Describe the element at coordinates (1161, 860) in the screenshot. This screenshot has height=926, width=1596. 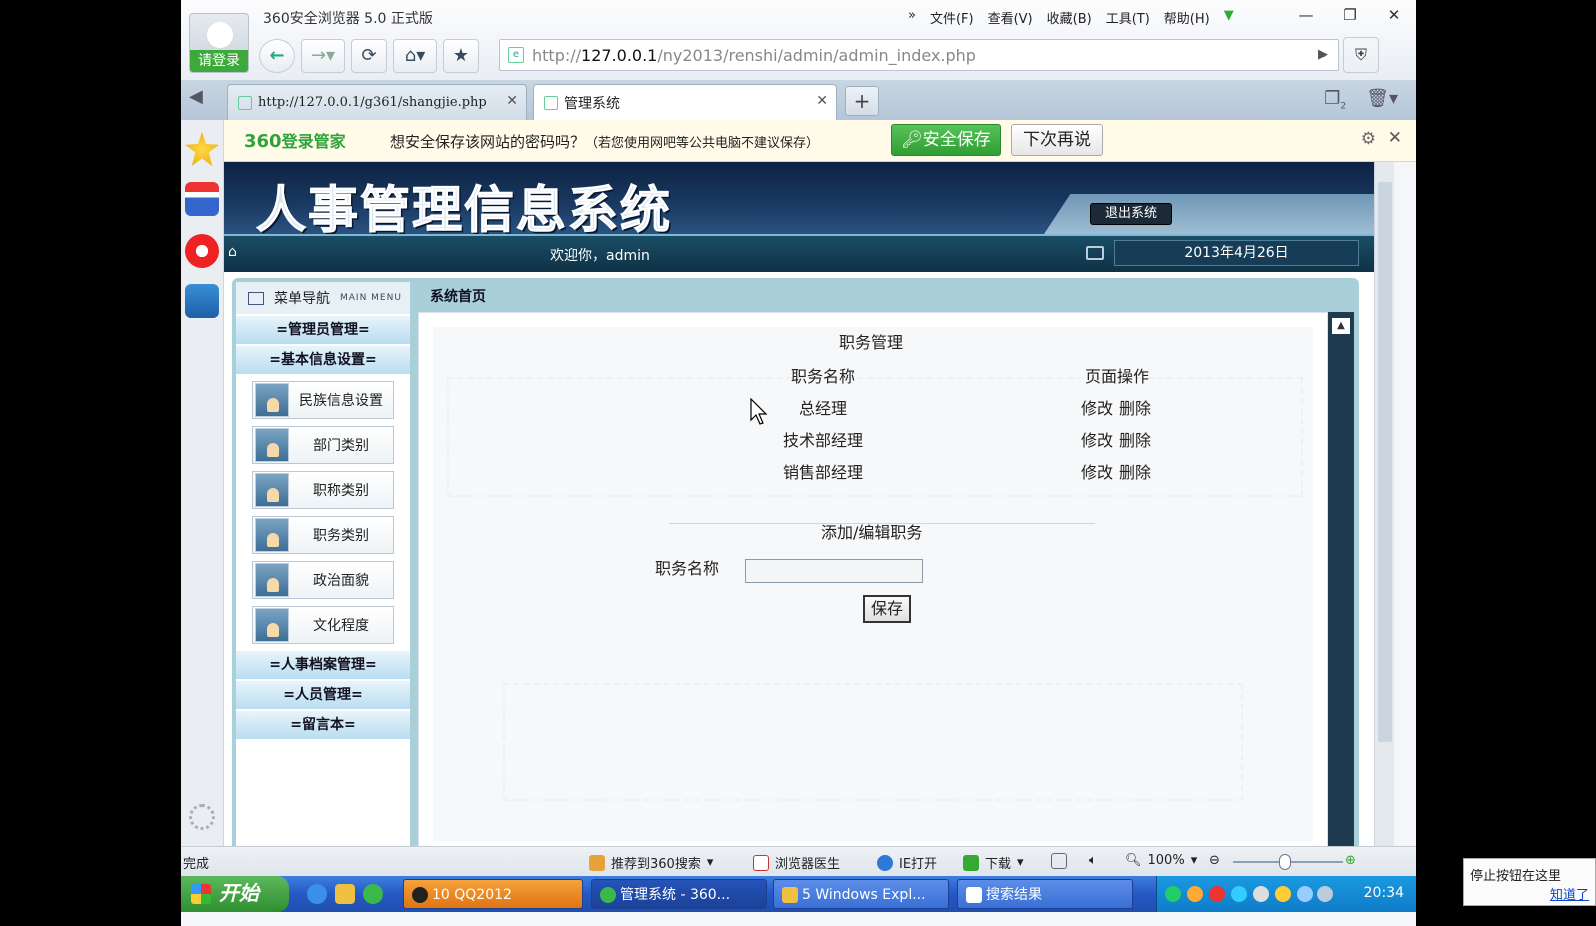
I see `zoom-control: 🔍︎ 100% ▾` at that location.